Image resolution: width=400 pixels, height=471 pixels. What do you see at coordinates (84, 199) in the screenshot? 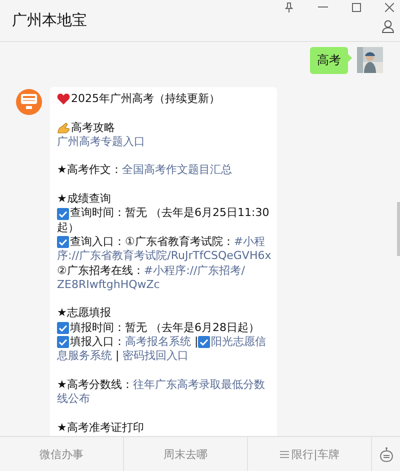
I see `message-text: ★成绩查询` at bounding box center [84, 199].